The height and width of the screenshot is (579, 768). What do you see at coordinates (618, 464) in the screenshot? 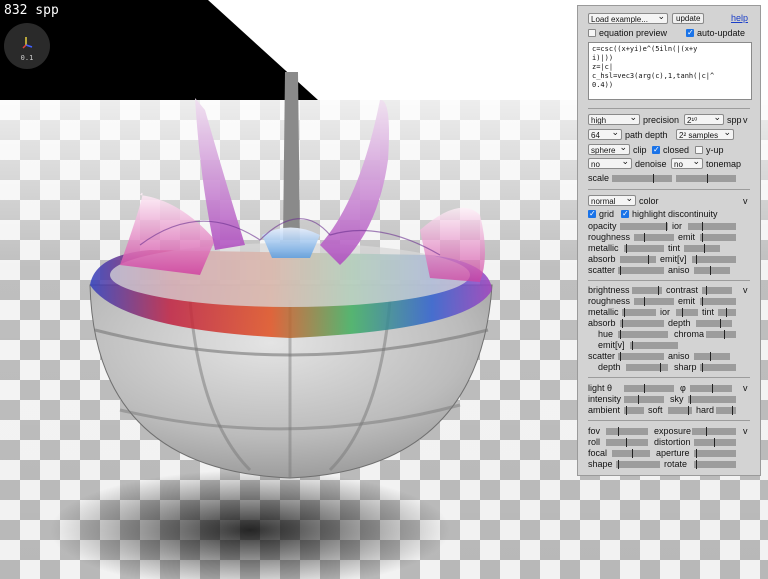
I see `shape-knob` at bounding box center [618, 464].